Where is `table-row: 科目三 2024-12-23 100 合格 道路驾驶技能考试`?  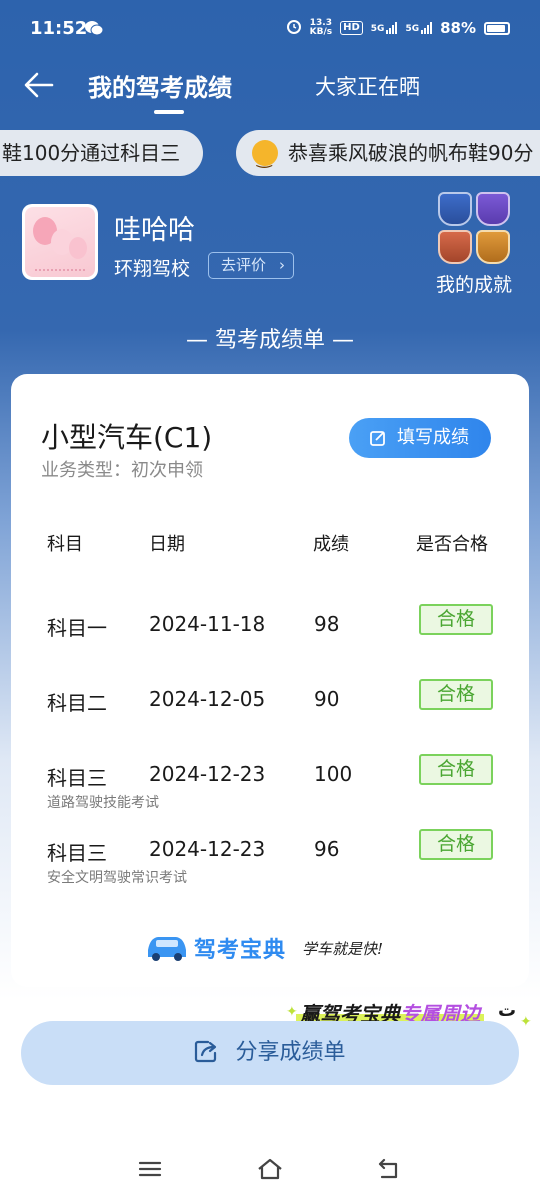 table-row: 科目三 2024-12-23 100 合格 道路驾驶技能考试 is located at coordinates (270, 788).